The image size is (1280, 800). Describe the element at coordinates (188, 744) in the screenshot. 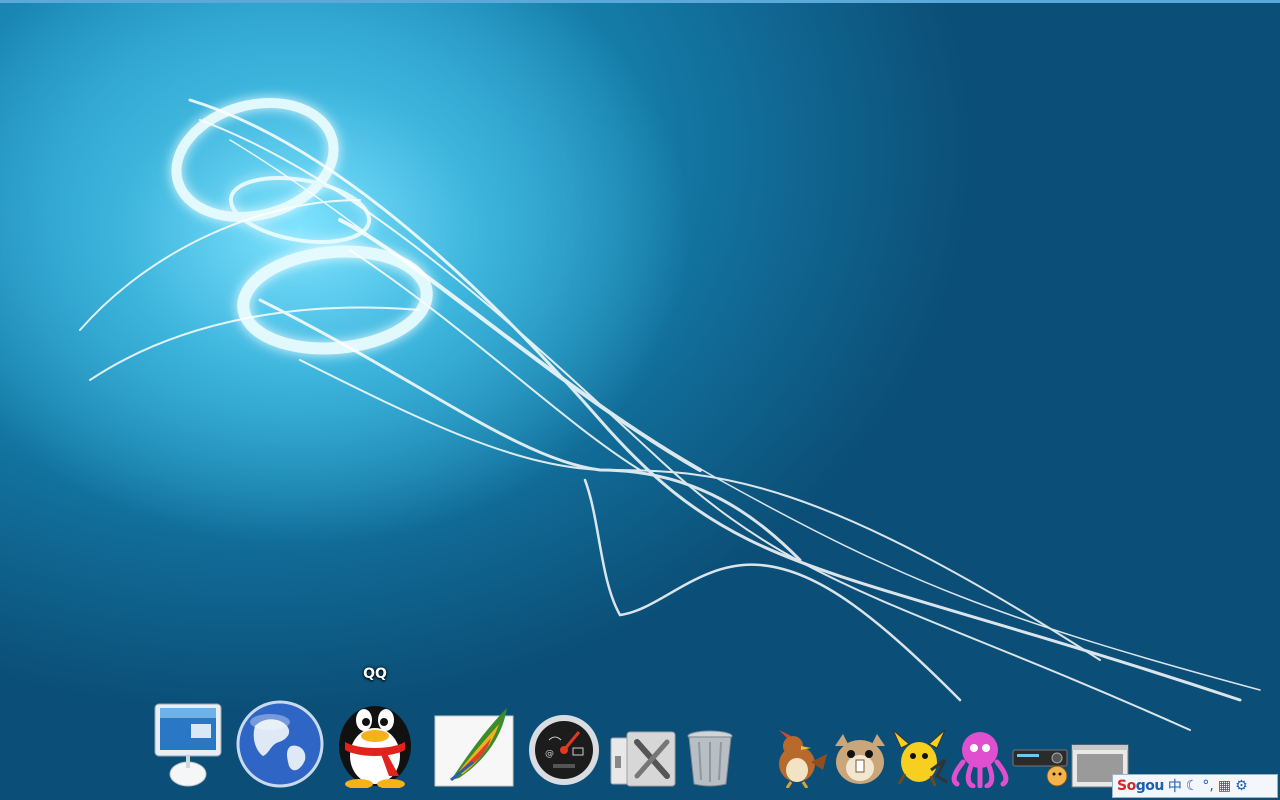

I see `finder-imac-icon` at that location.